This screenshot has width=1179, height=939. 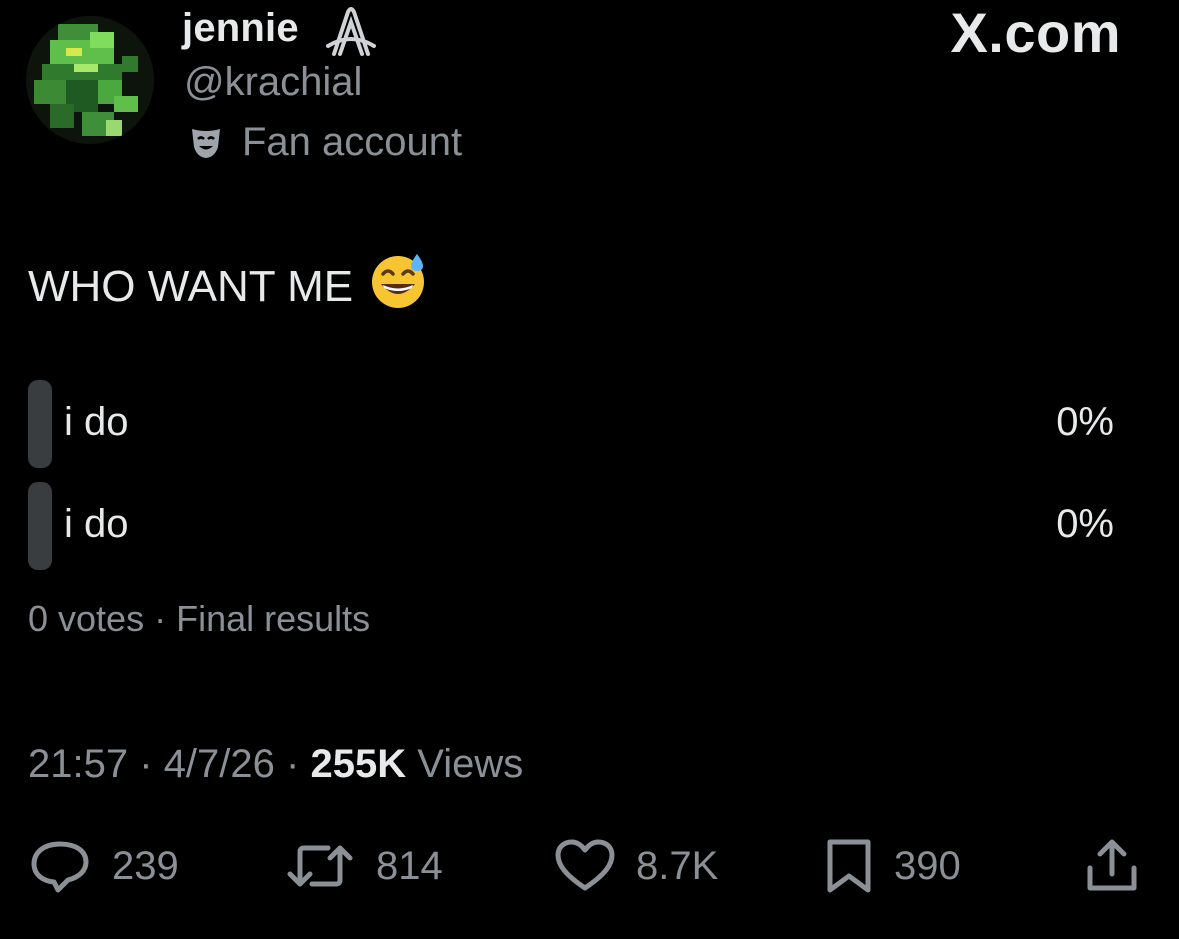 What do you see at coordinates (275, 764) in the screenshot?
I see `tweet-meta: 21:57 · 4/7/26 · 255K Views` at bounding box center [275, 764].